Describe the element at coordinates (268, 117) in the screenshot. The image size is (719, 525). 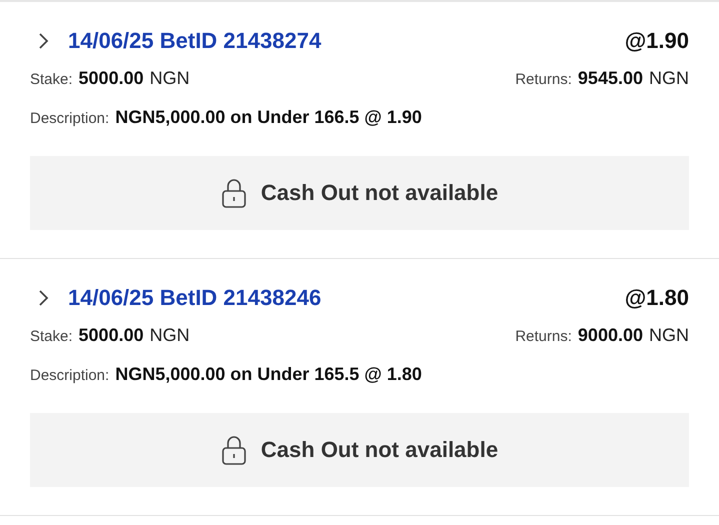
I see `description-text: NGN5,000.00 on Under 166.5 @ 1.90` at that location.